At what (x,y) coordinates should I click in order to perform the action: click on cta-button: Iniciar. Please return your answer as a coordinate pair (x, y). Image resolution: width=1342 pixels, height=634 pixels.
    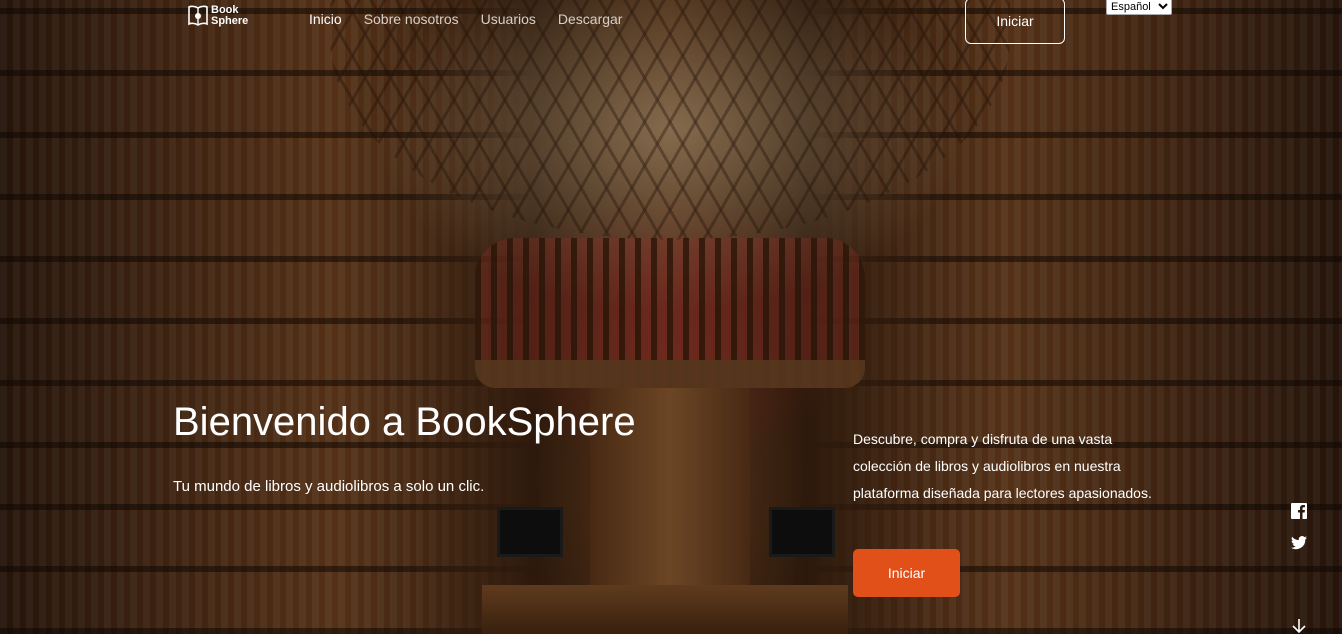
    Looking at the image, I should click on (906, 573).